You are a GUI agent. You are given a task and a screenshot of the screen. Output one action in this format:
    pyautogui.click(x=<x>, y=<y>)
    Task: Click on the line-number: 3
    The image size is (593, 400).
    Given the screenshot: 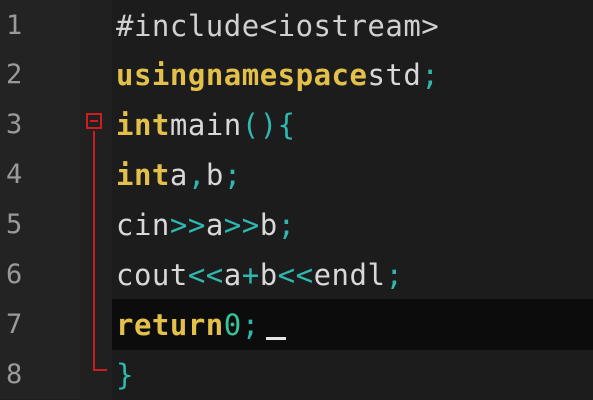 What is the action you would take?
    pyautogui.click(x=14, y=124)
    